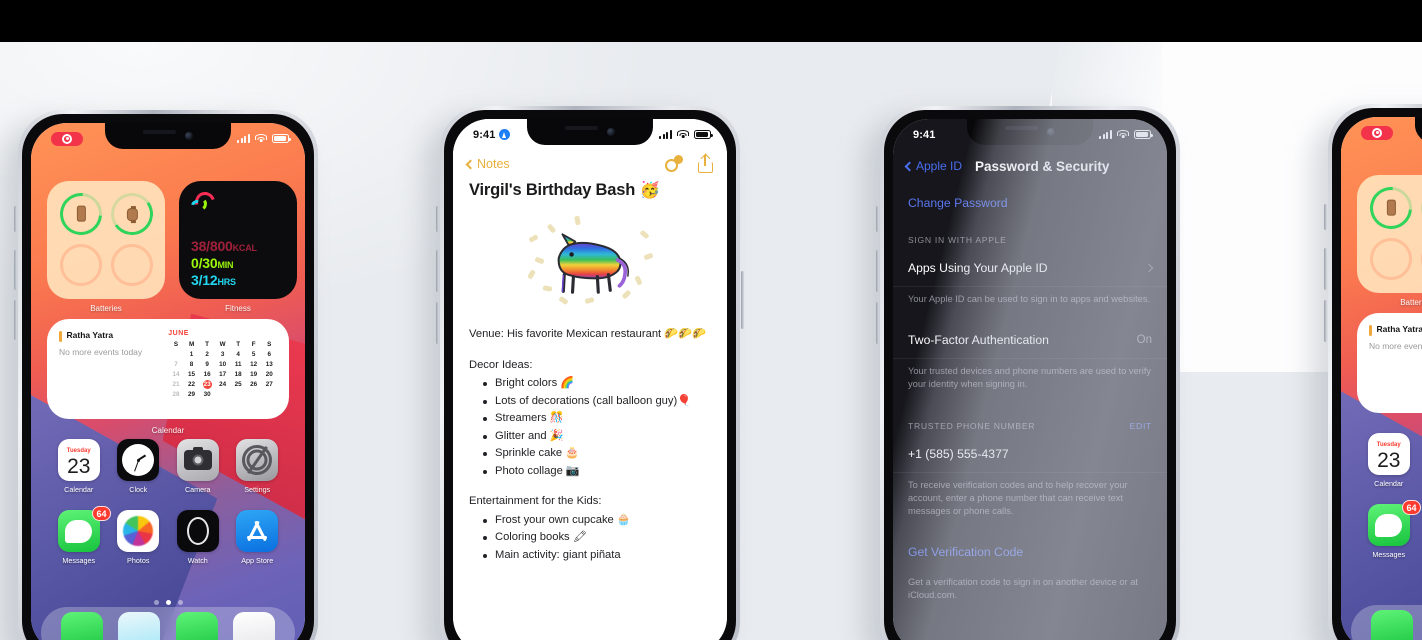  What do you see at coordinates (207, 374) in the screenshot?
I see `calendar-day: 16` at bounding box center [207, 374].